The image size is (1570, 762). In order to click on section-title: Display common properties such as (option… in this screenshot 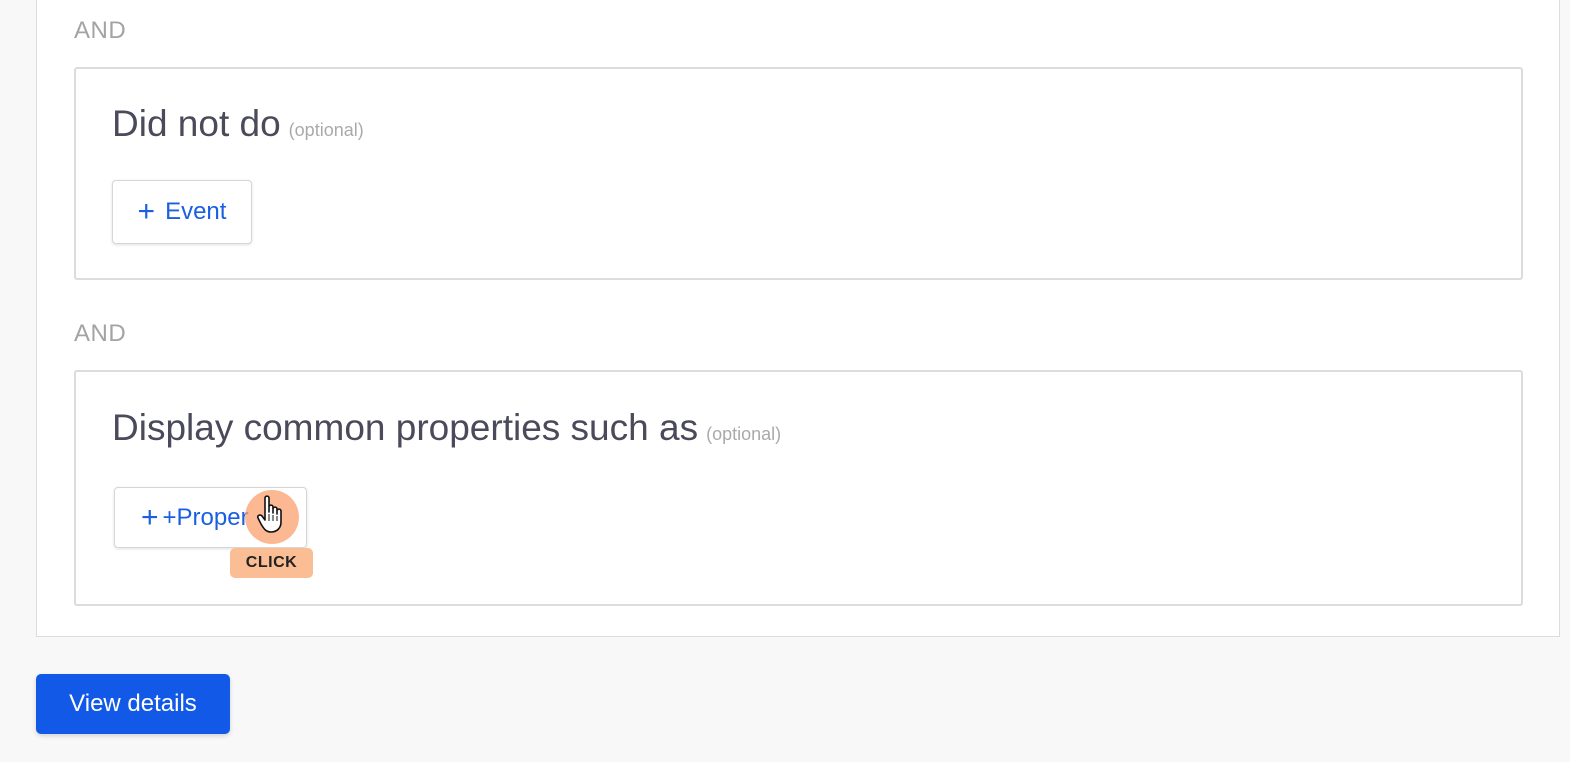, I will do `click(446, 428)`.